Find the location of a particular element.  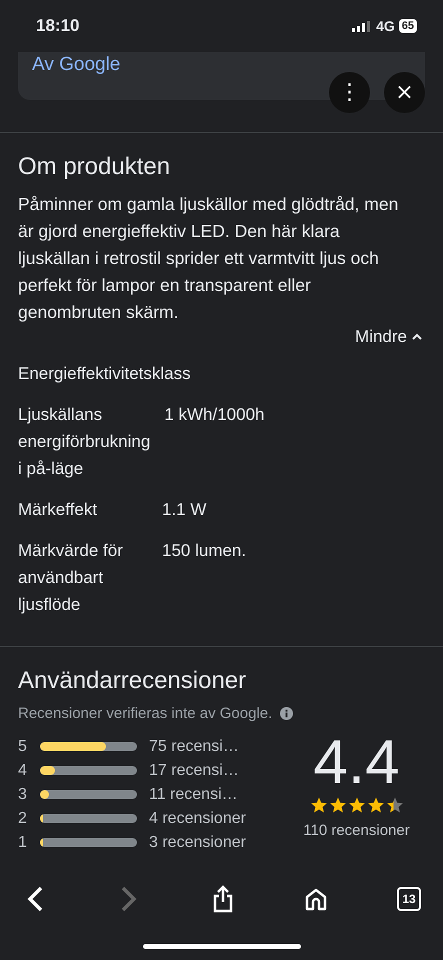

star-number: 5 is located at coordinates (23, 747).